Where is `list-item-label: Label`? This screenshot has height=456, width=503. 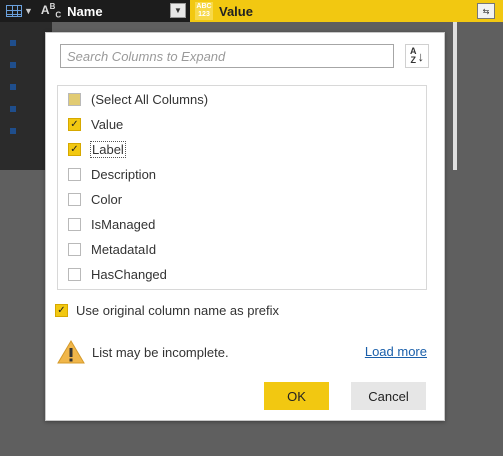 list-item-label: Label is located at coordinates (108, 149).